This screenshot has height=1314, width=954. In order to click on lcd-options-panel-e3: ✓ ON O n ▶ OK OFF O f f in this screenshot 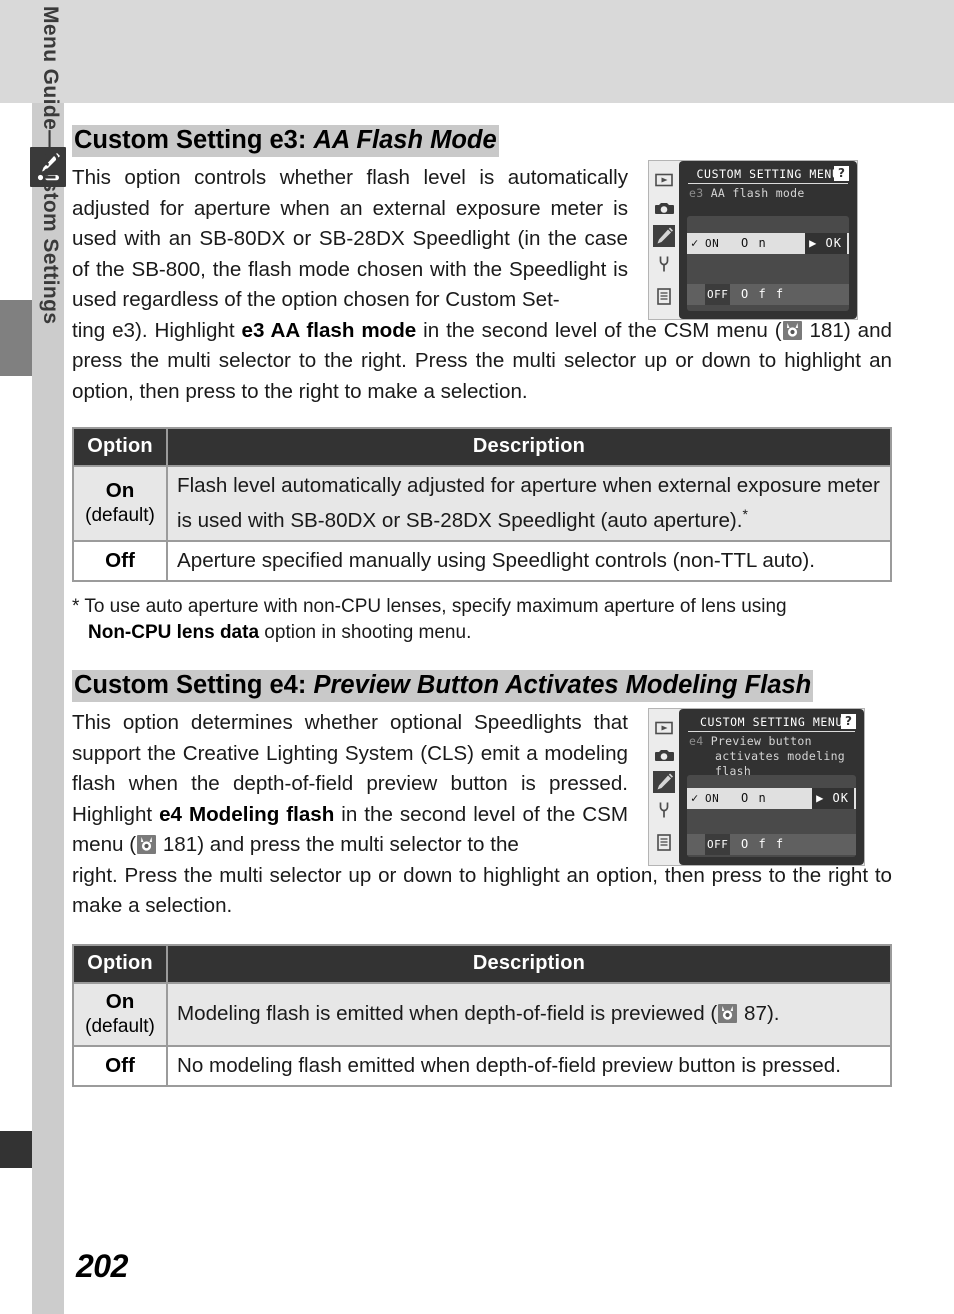, I will do `click(768, 263)`.